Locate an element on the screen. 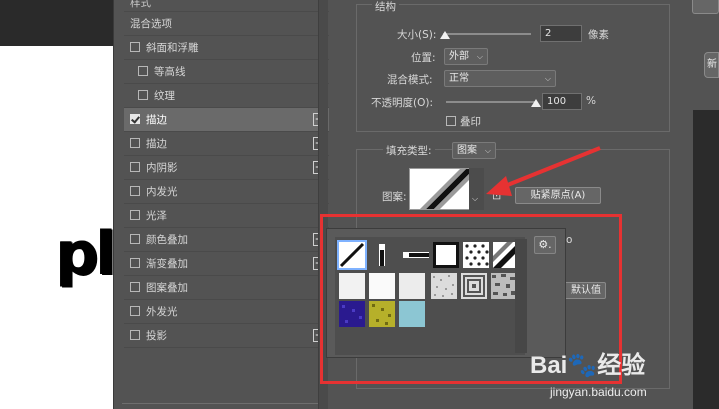  style-item: 外发光 is located at coordinates (226, 312).